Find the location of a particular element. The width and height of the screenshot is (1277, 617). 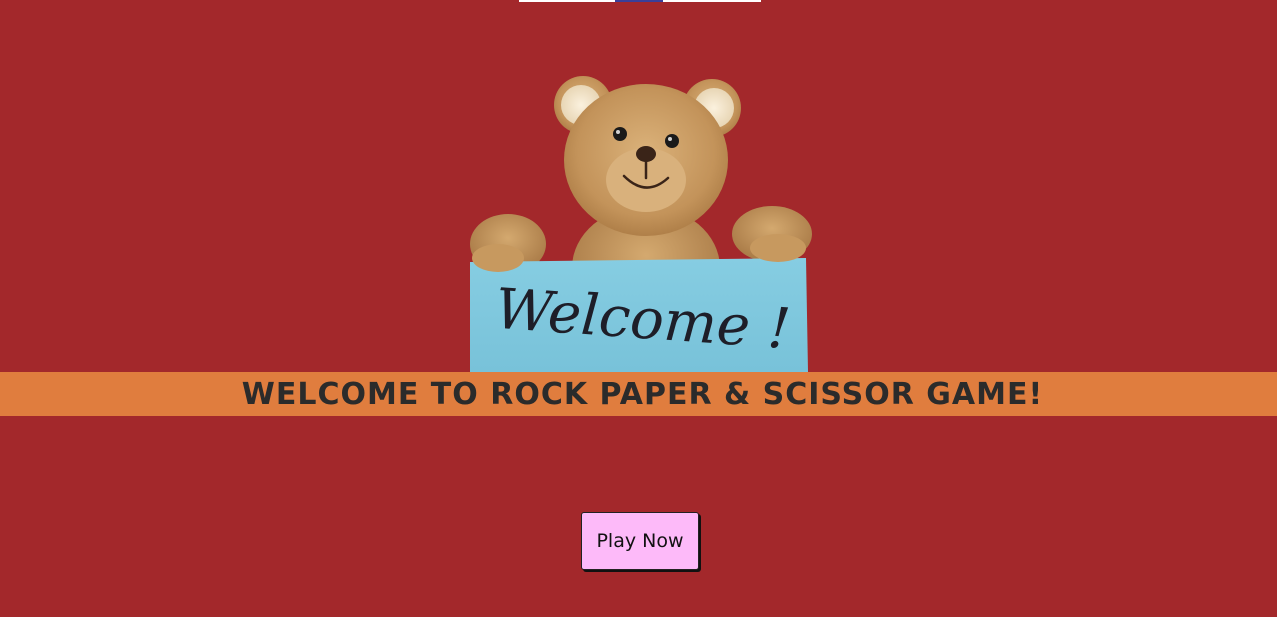

welcome-sign: Welcome ! is located at coordinates (639, 315).